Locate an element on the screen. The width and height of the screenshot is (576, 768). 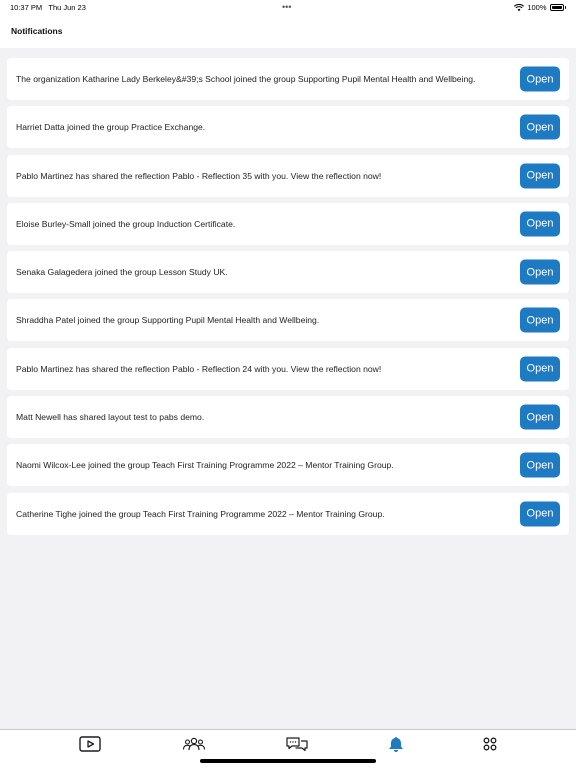
tab-notifications is located at coordinates (396, 744).